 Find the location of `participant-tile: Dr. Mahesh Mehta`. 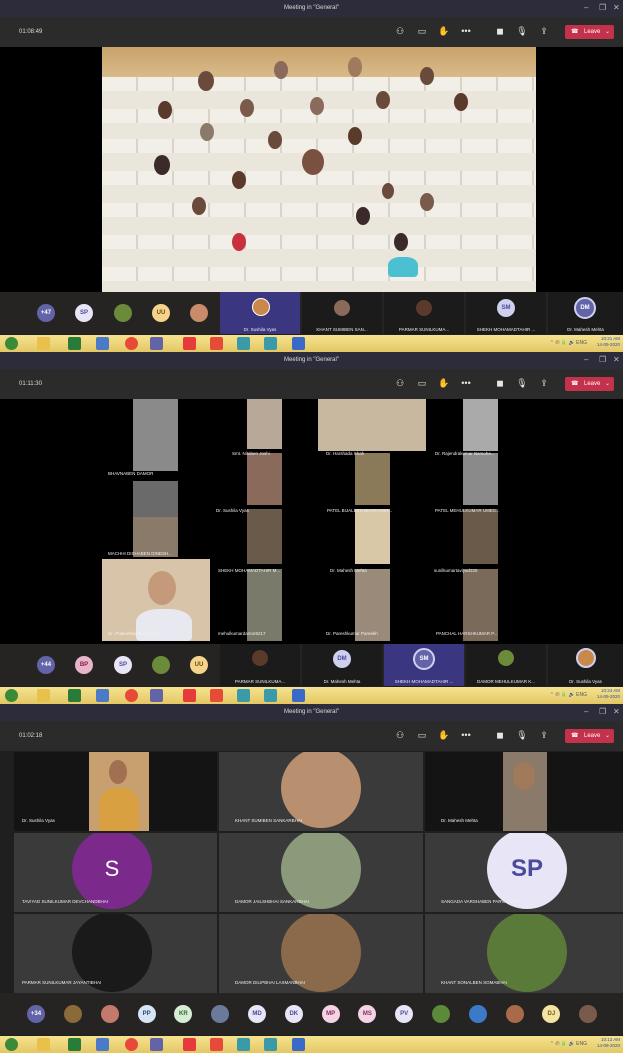

participant-tile: Dr. Mahesh Mehta is located at coordinates (524, 791).